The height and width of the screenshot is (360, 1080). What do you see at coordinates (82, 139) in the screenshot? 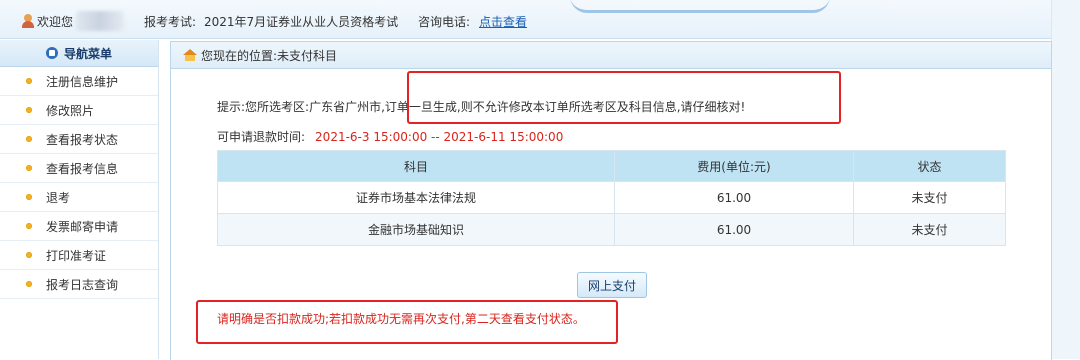
I see `sidebar-item-label: 查看报考状态` at bounding box center [82, 139].